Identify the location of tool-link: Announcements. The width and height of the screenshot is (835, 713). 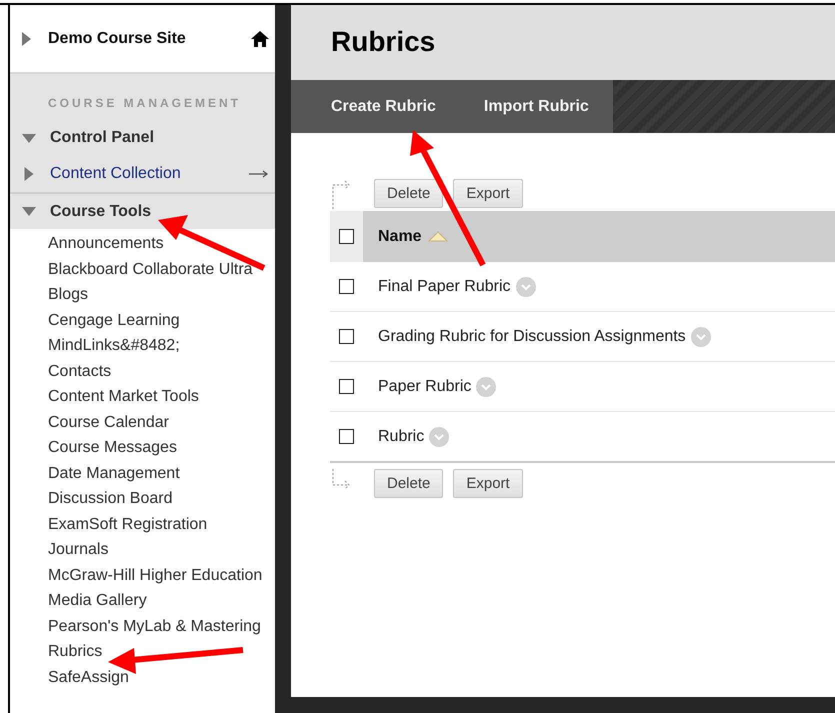
(160, 243).